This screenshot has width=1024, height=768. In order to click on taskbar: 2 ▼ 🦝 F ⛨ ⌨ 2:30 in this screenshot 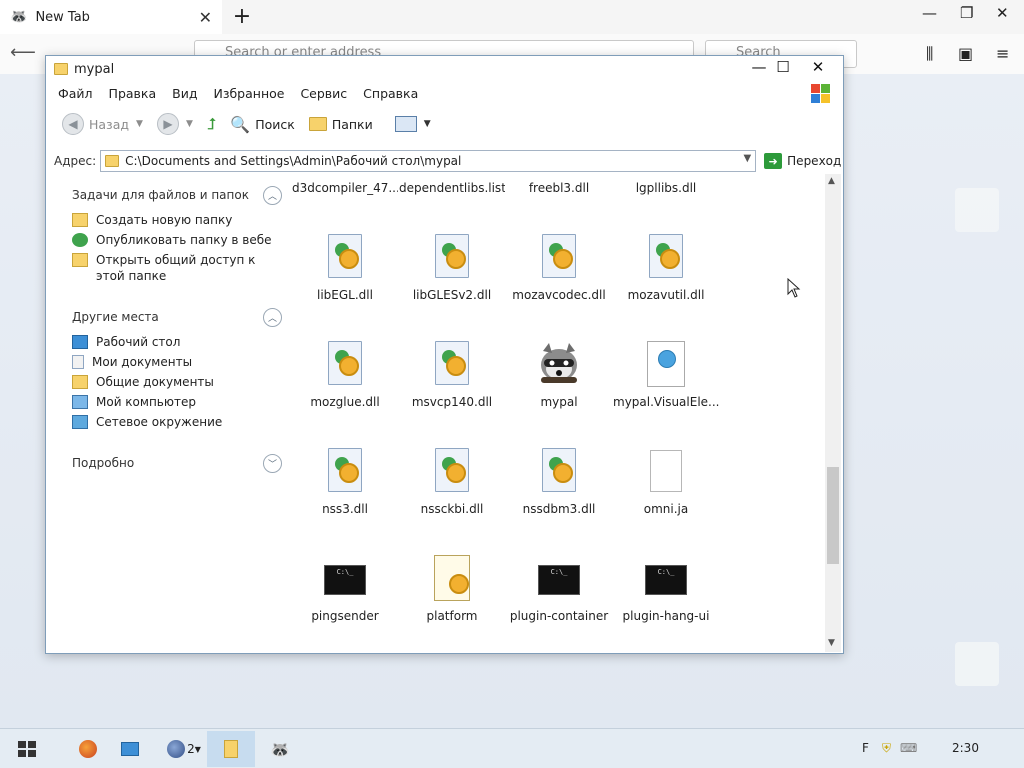, I will do `click(512, 748)`.